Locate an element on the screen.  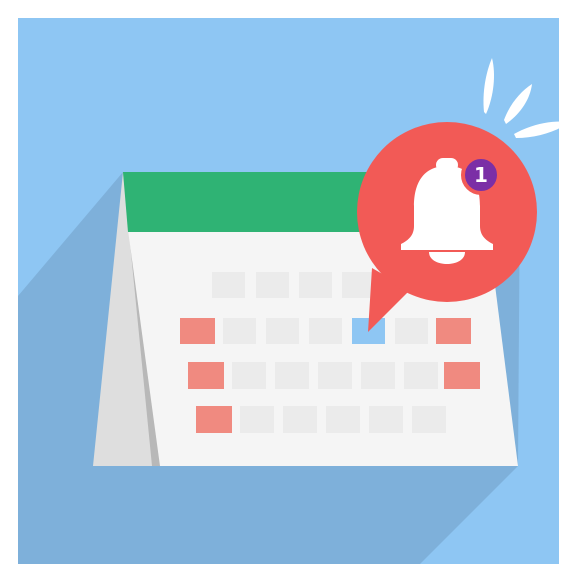
notification-badge: 1 is located at coordinates (481, 175).